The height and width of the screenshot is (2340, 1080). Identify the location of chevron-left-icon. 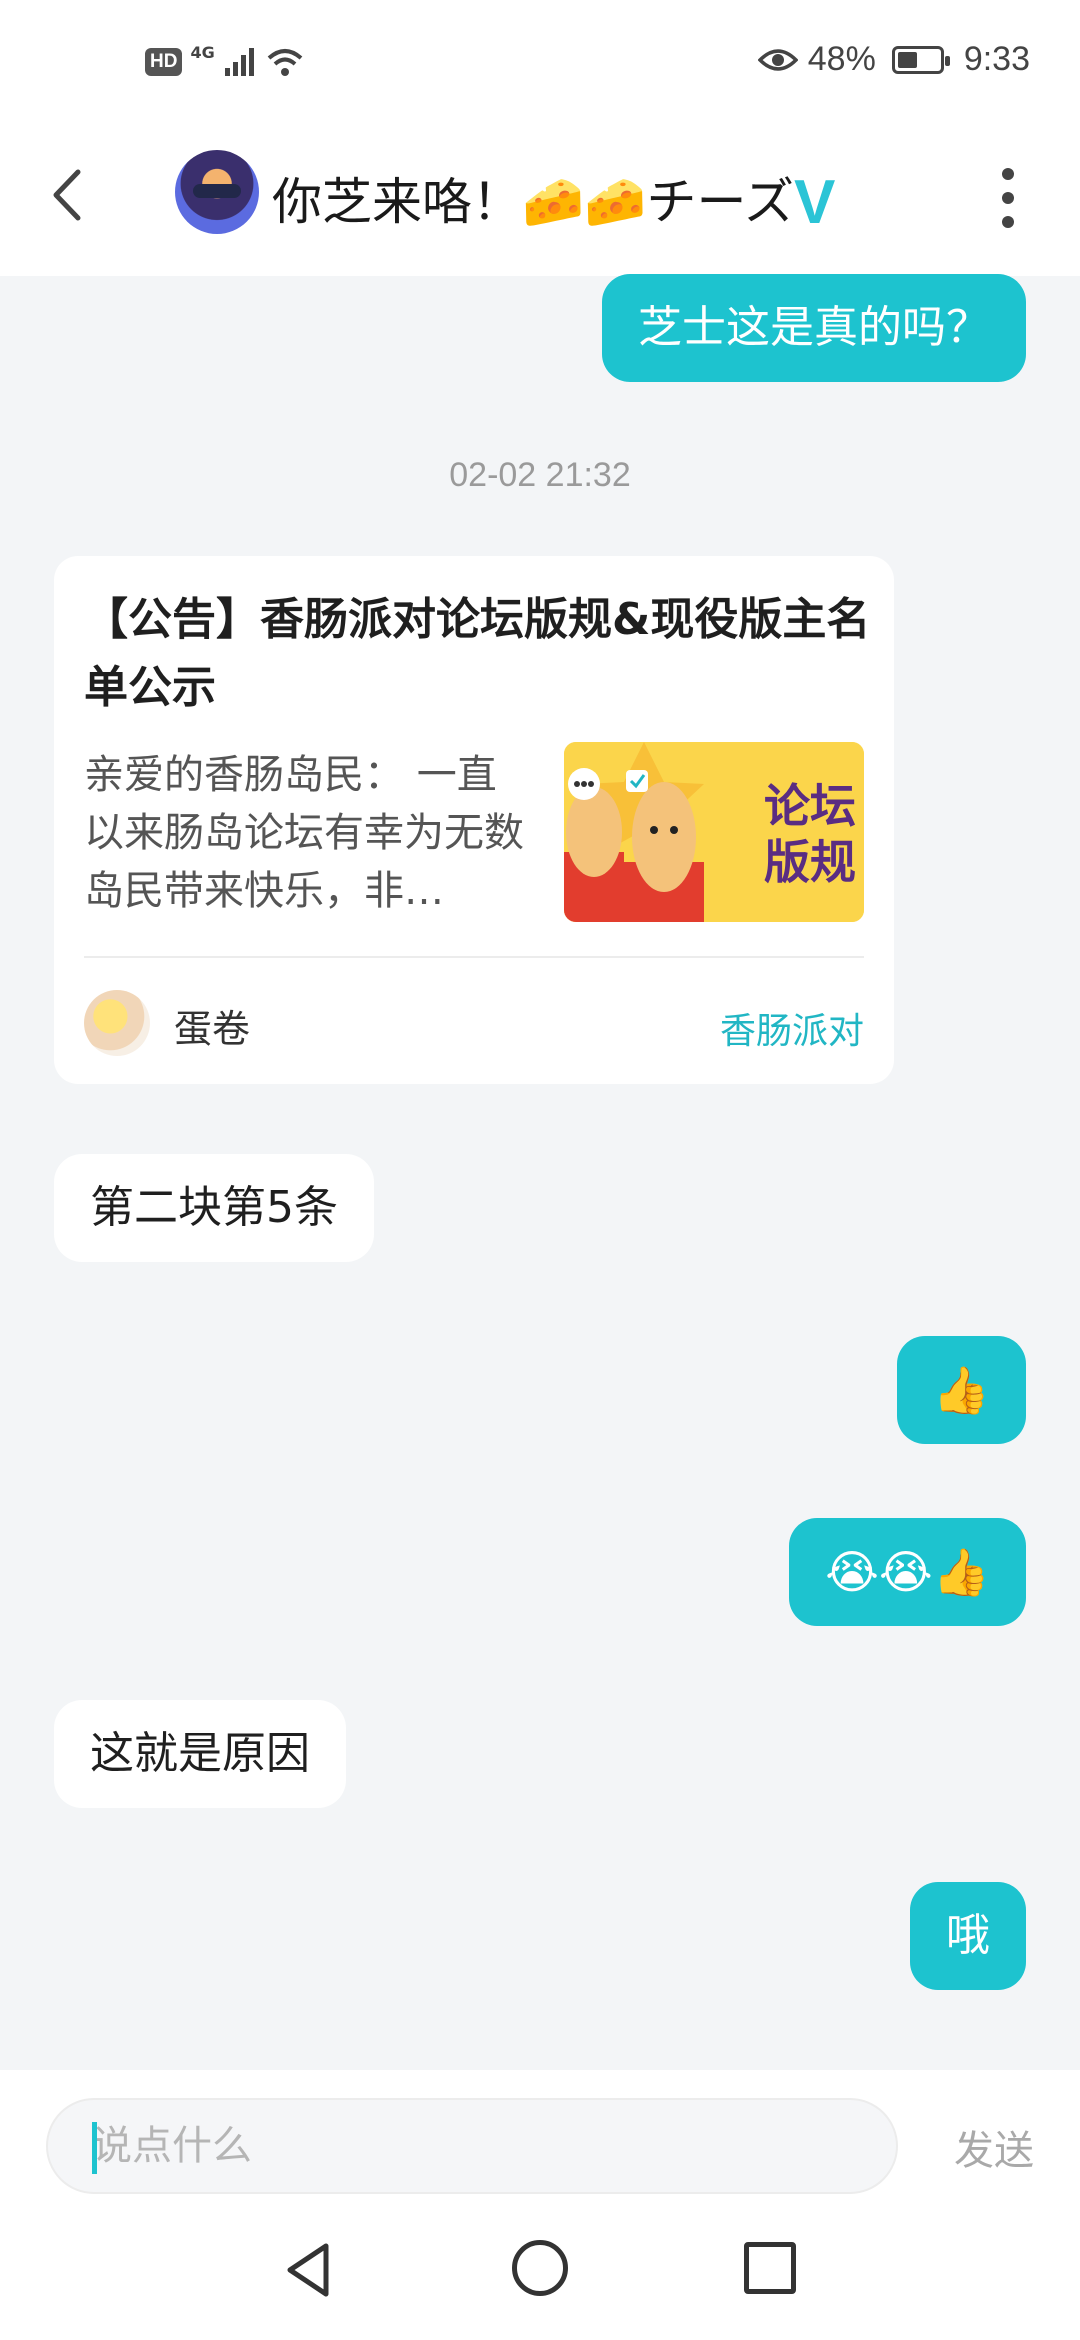
(67, 195).